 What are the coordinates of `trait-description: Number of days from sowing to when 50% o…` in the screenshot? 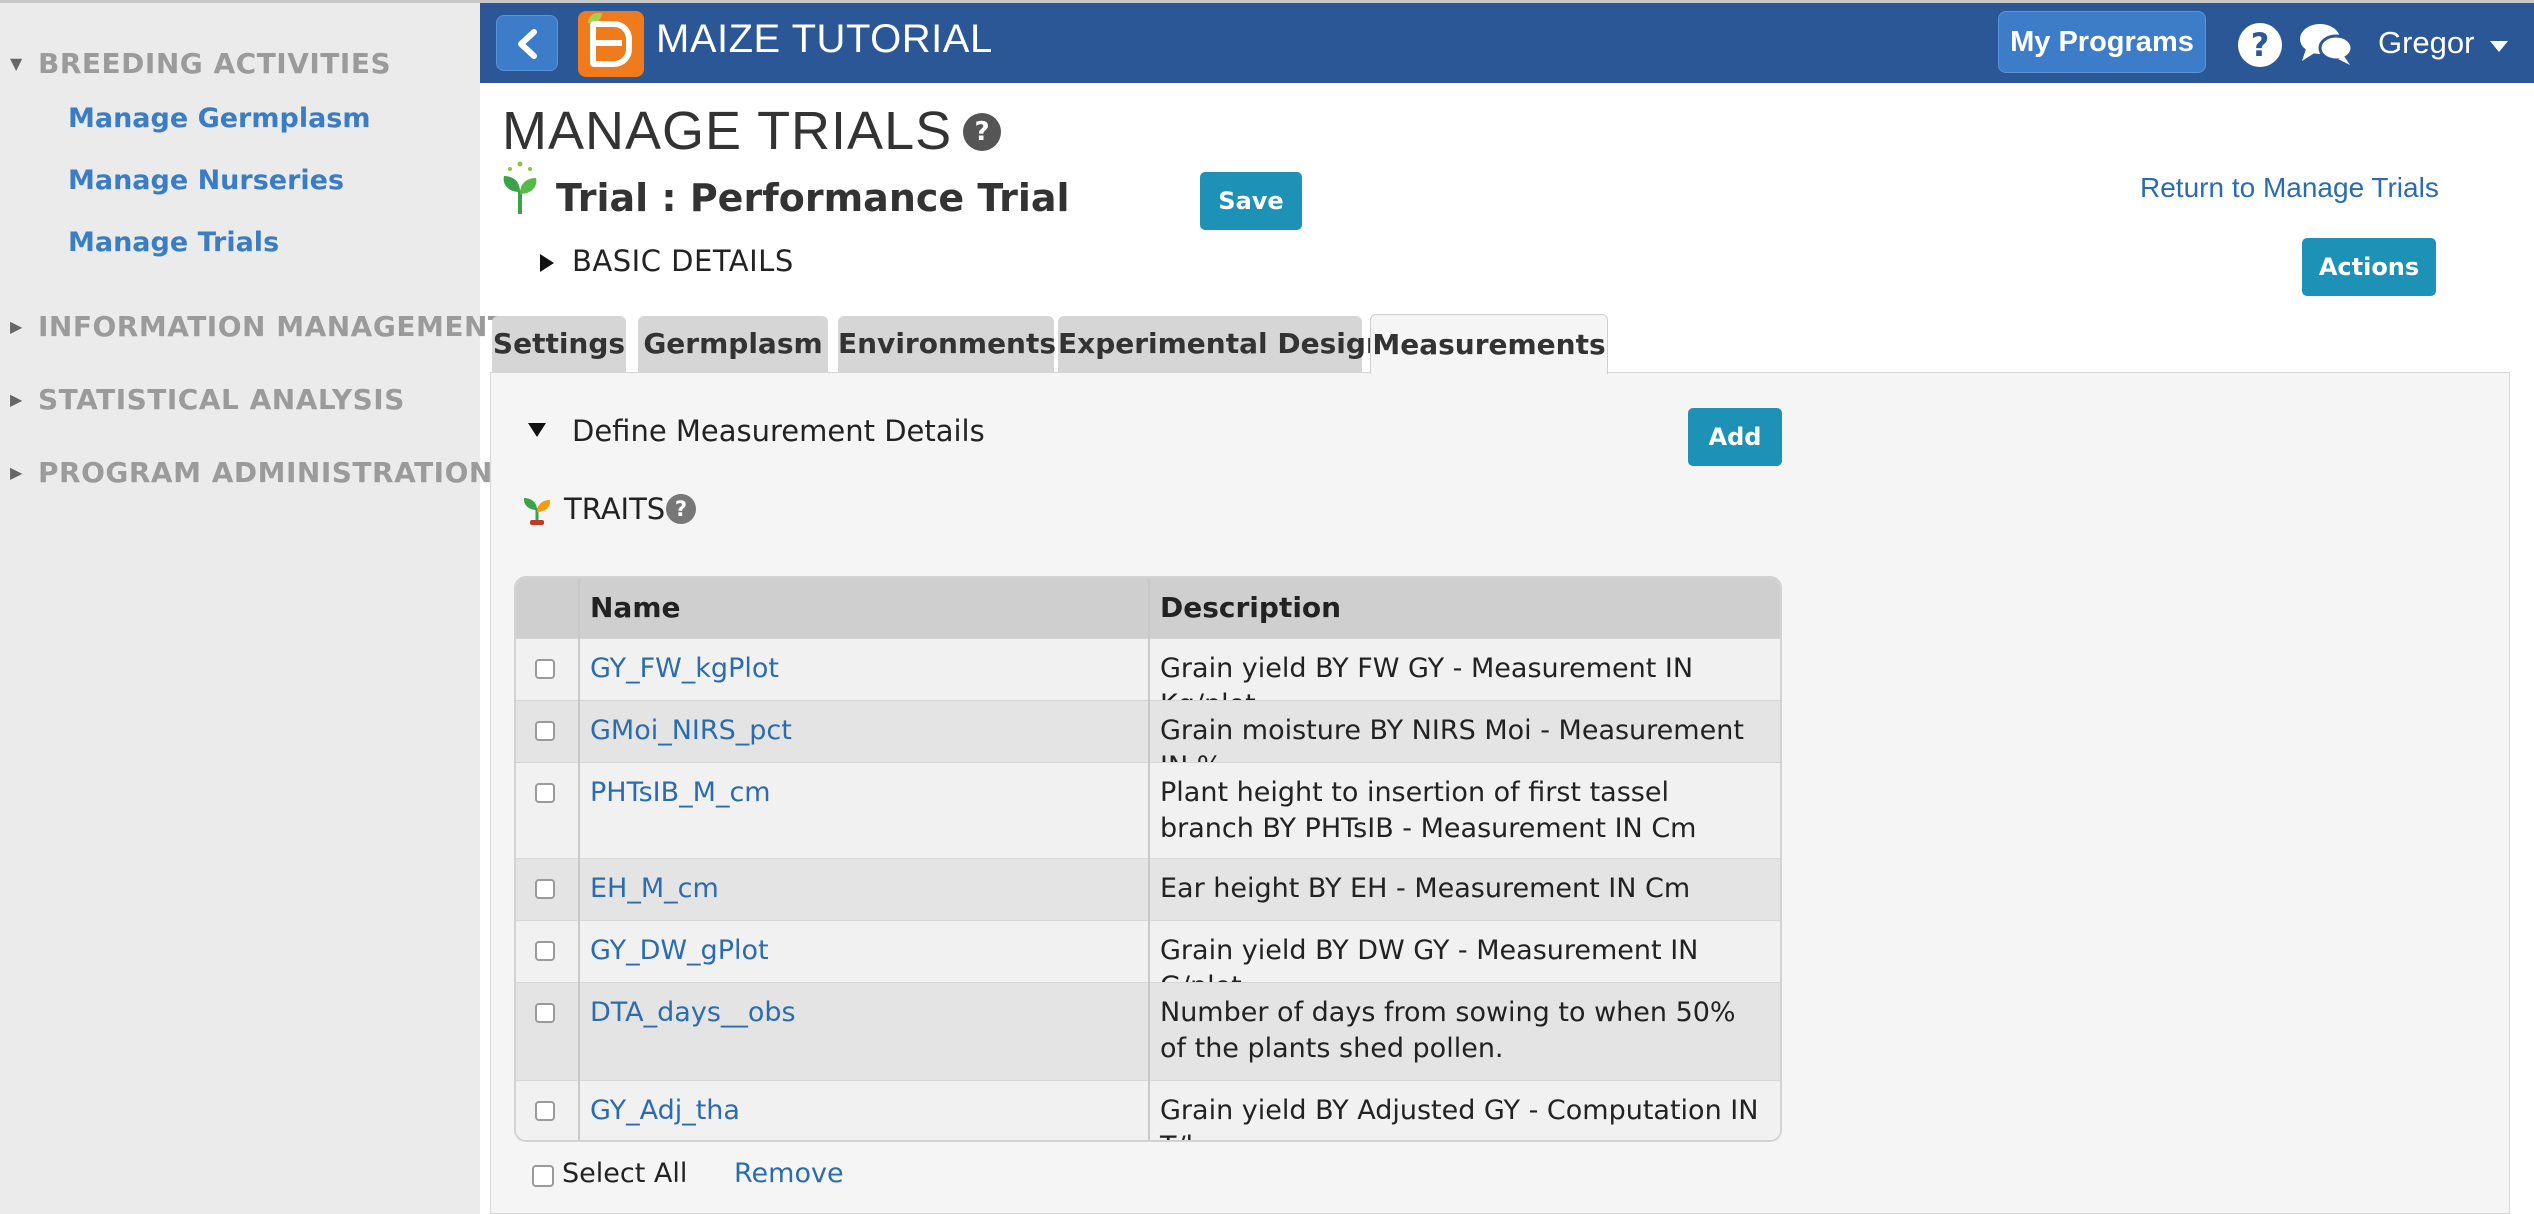 It's located at (1448, 1030).